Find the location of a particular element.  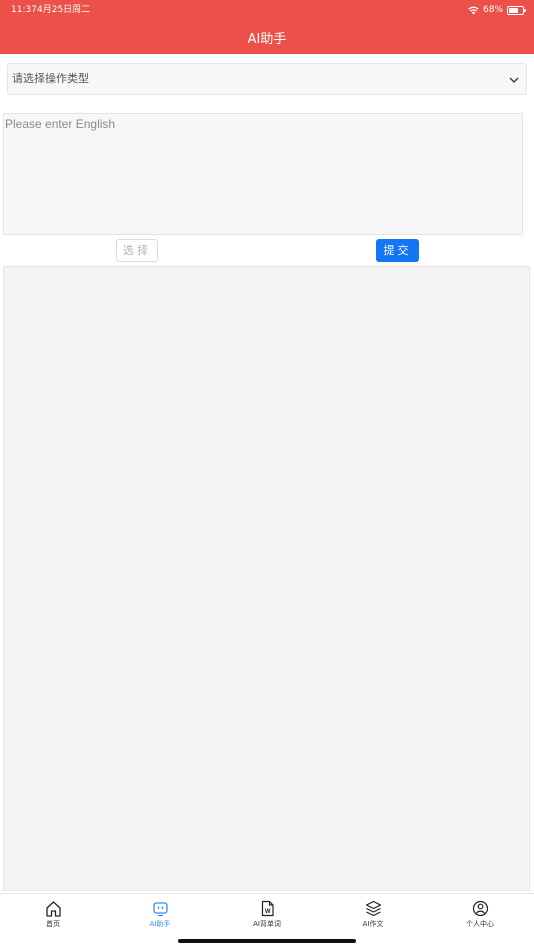

status-bar: 11:37 4月25日周二 68% is located at coordinates (267, 10).